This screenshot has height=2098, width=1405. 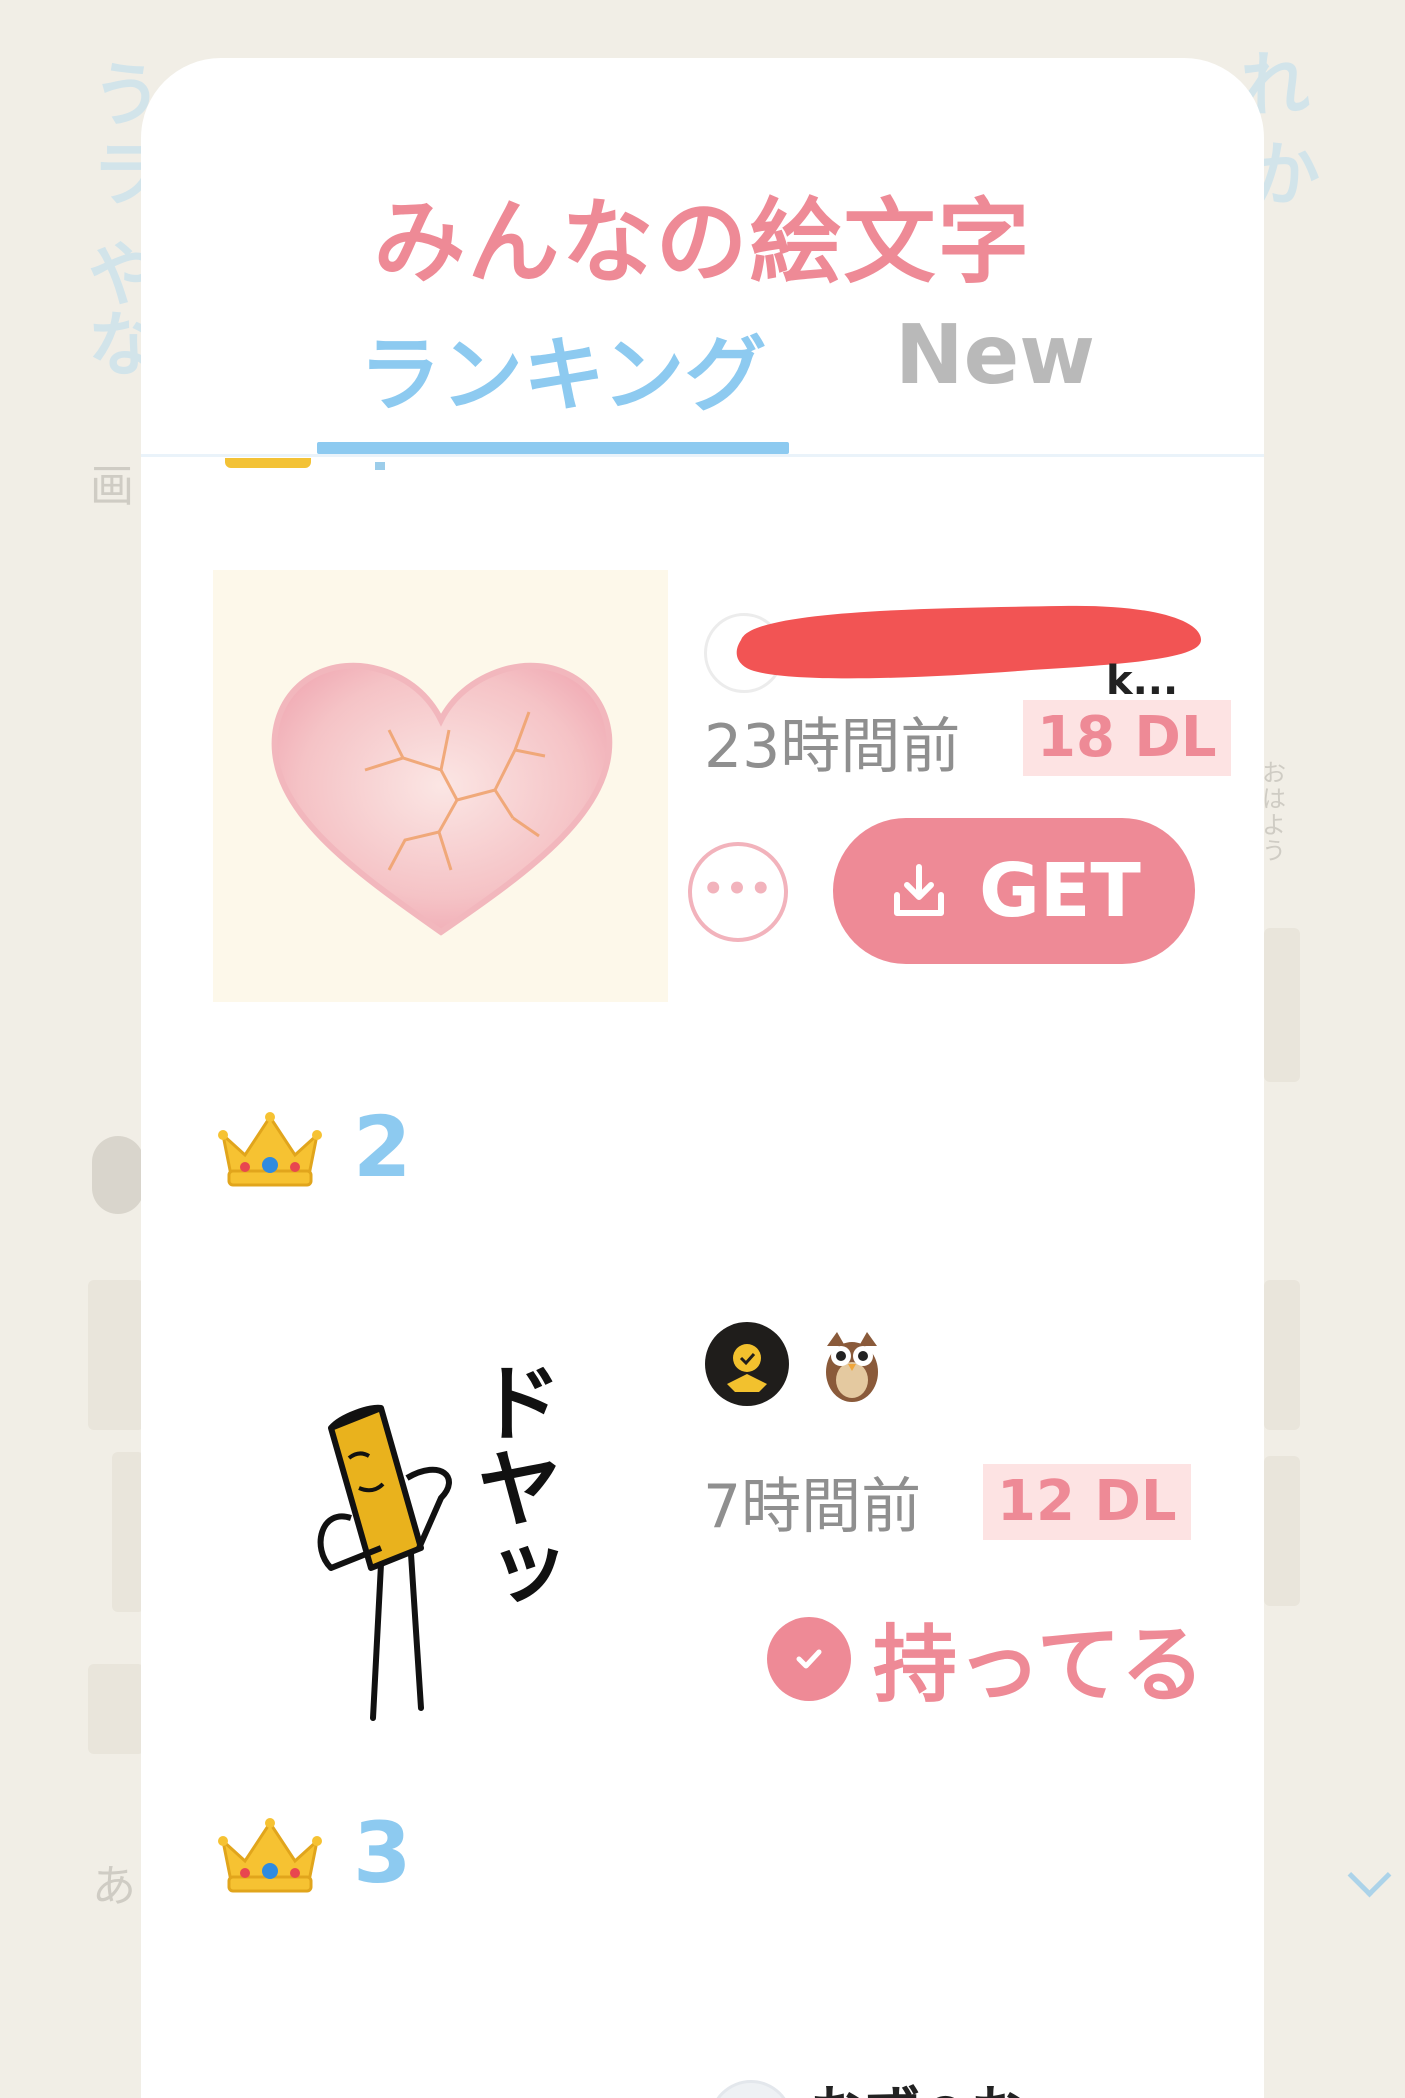 I want to click on owned-status-label: 持ってる, so click(x=1039, y=1665).